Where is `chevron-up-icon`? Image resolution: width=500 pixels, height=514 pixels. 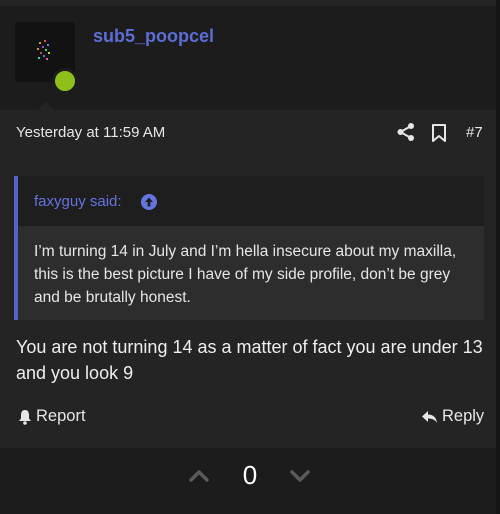 chevron-up-icon is located at coordinates (199, 476).